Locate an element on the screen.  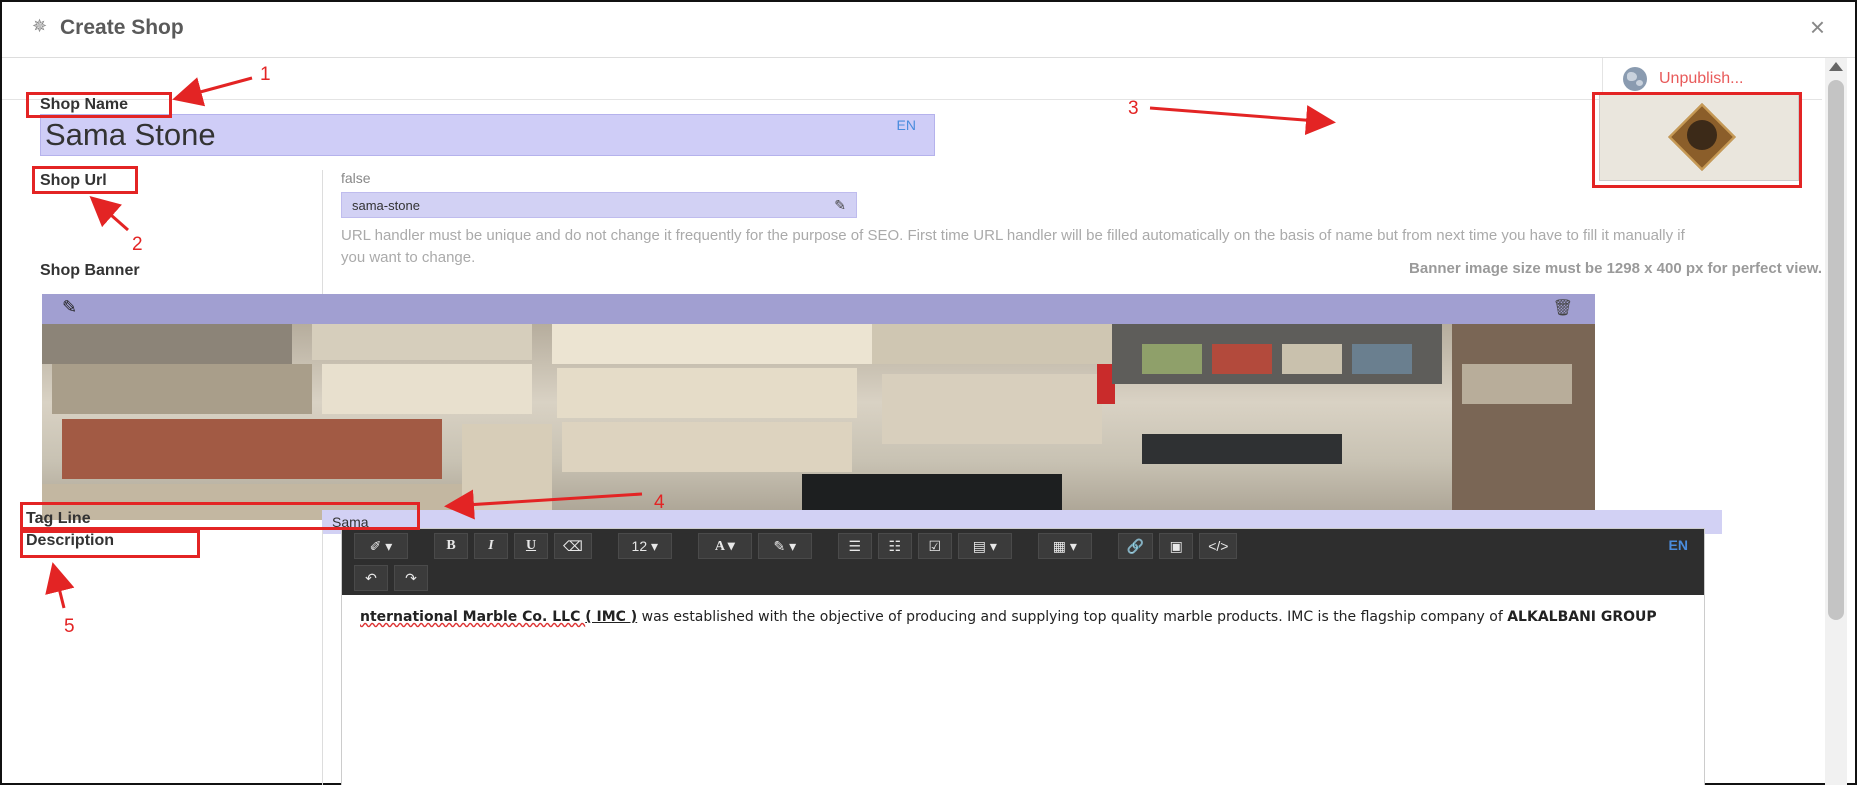
font-size-dropdown: 12 ▾ is located at coordinates (644, 546).